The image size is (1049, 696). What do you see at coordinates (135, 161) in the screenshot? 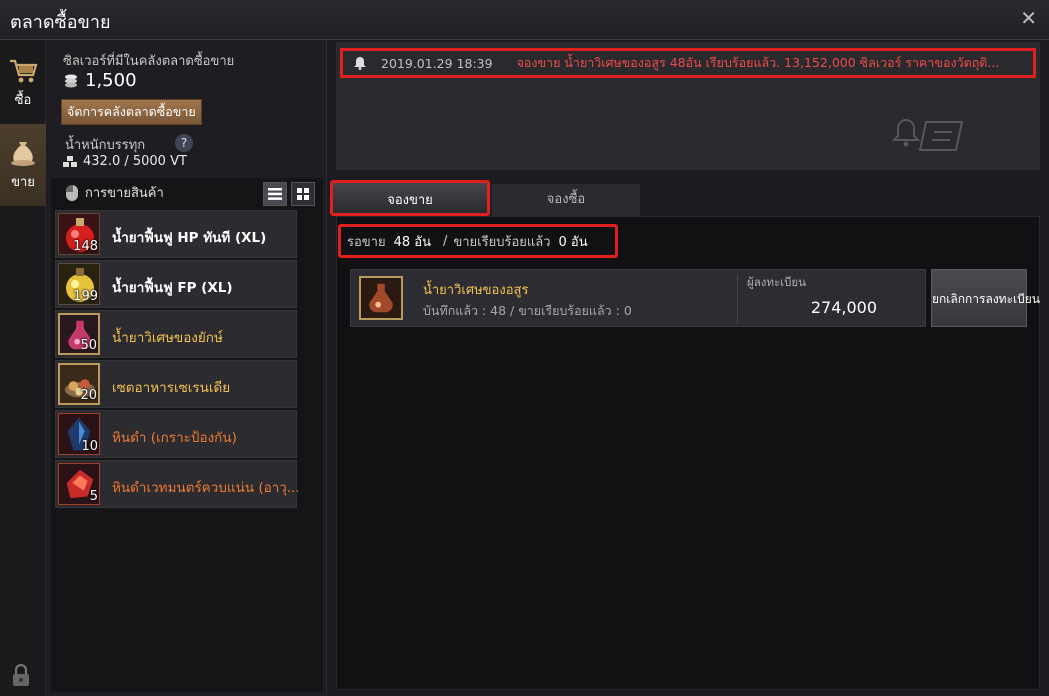
I see `weight-value: 432.0 / 5000 VT` at bounding box center [135, 161].